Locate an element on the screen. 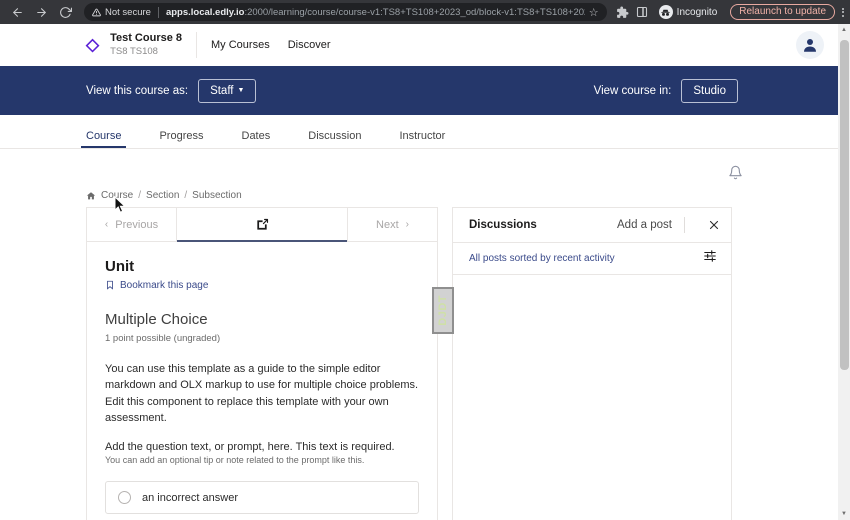 The image size is (850, 520). answer-choice-label: an incorrect answer is located at coordinates (190, 497).